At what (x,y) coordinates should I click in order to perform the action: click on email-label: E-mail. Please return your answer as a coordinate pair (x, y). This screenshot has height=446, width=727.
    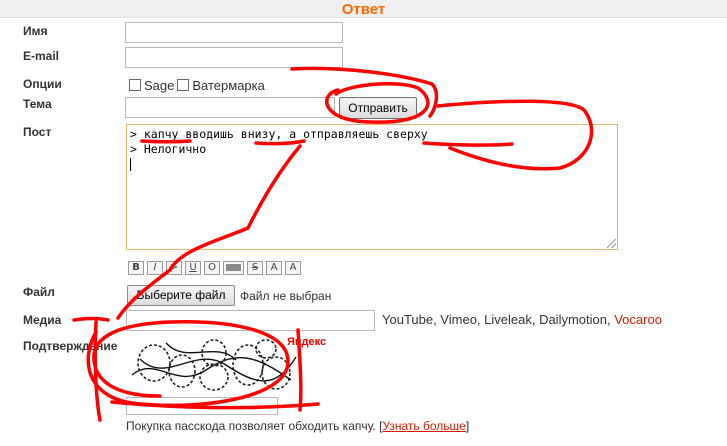
    Looking at the image, I should click on (41, 56).